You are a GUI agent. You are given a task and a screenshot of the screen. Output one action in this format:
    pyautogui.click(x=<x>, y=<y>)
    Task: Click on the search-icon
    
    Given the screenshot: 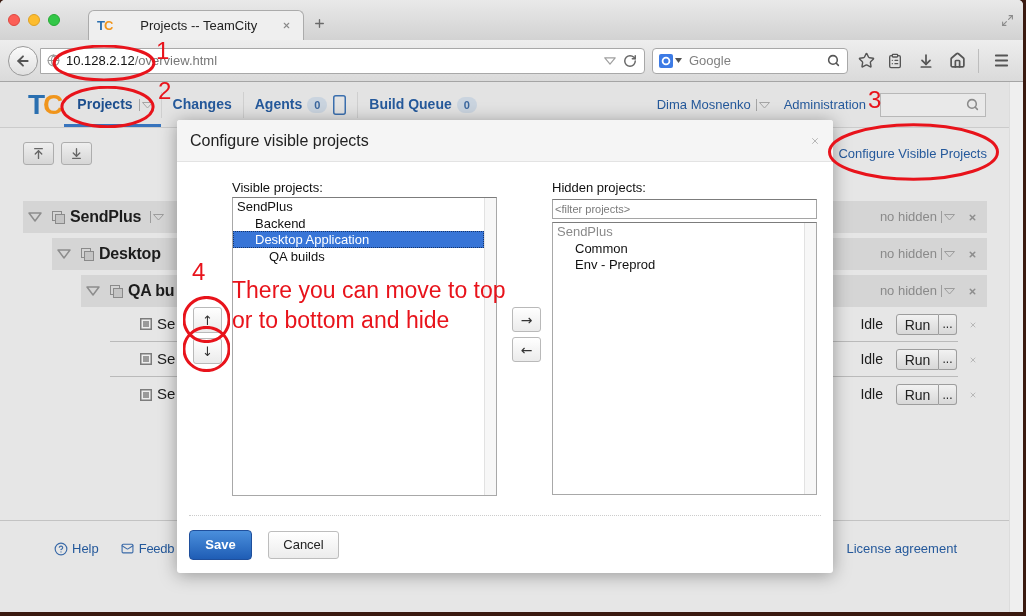 What is the action you would take?
    pyautogui.click(x=833, y=60)
    